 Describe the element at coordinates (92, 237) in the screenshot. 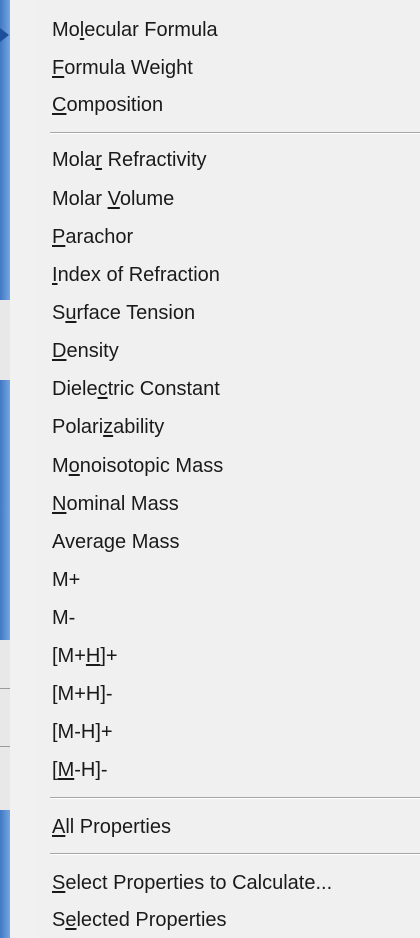

I see `menu-item-parachor: Parachor` at that location.